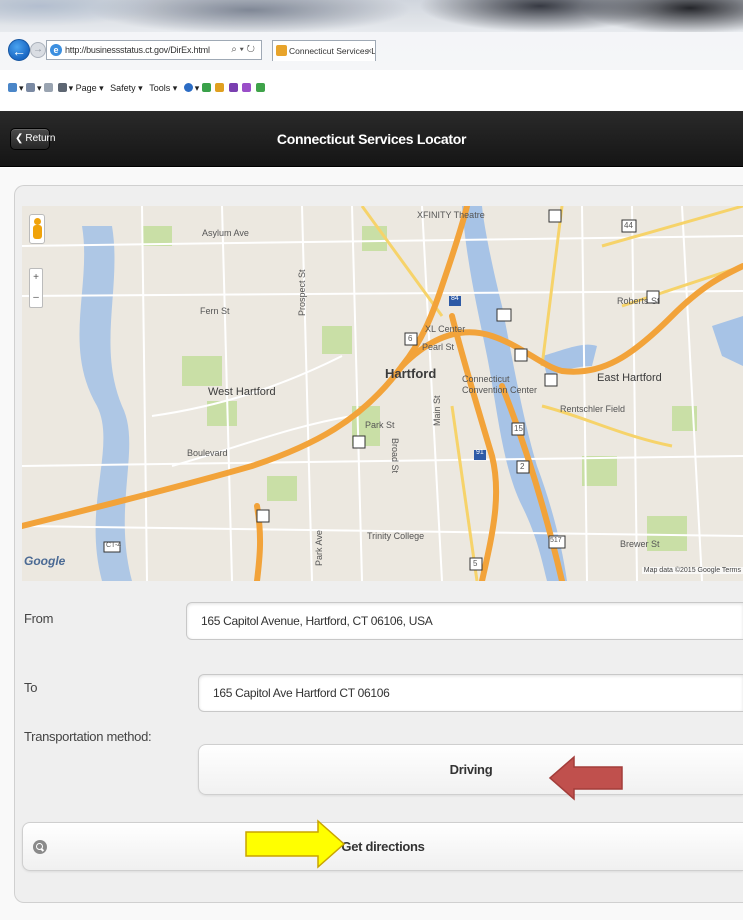  I want to click on map-label: Convention Center, so click(500, 390).